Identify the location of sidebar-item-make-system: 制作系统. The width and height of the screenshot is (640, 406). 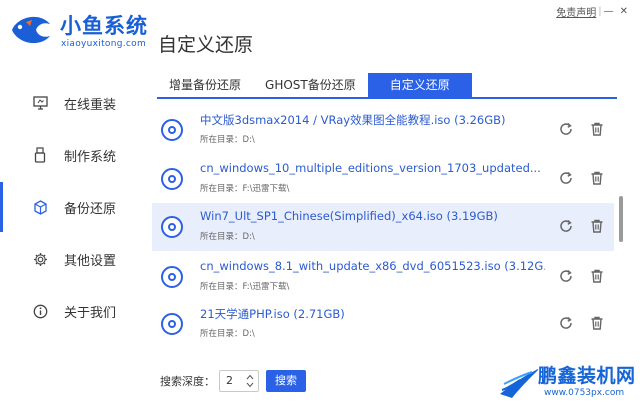
(72, 155).